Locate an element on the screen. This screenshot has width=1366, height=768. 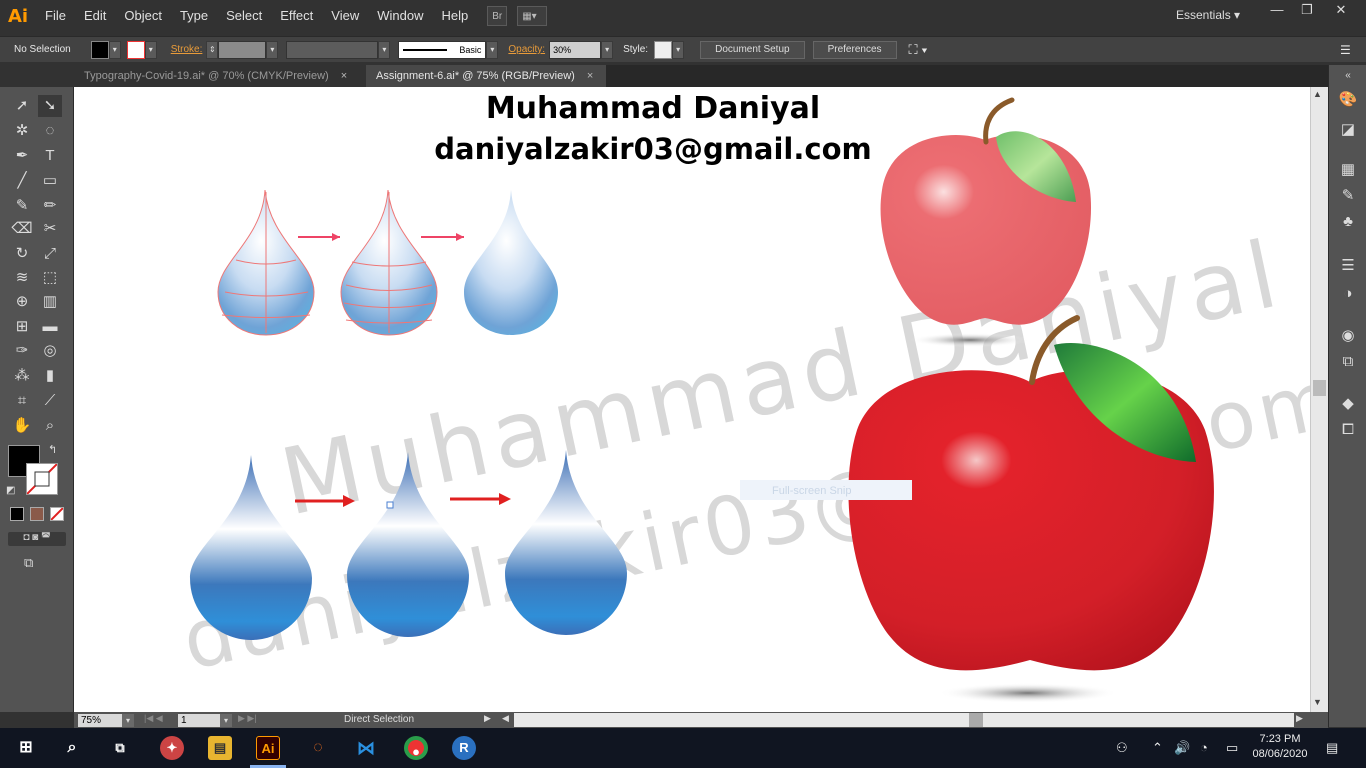
scroll-down-icon: ▼ is located at coordinates (1317, 702).